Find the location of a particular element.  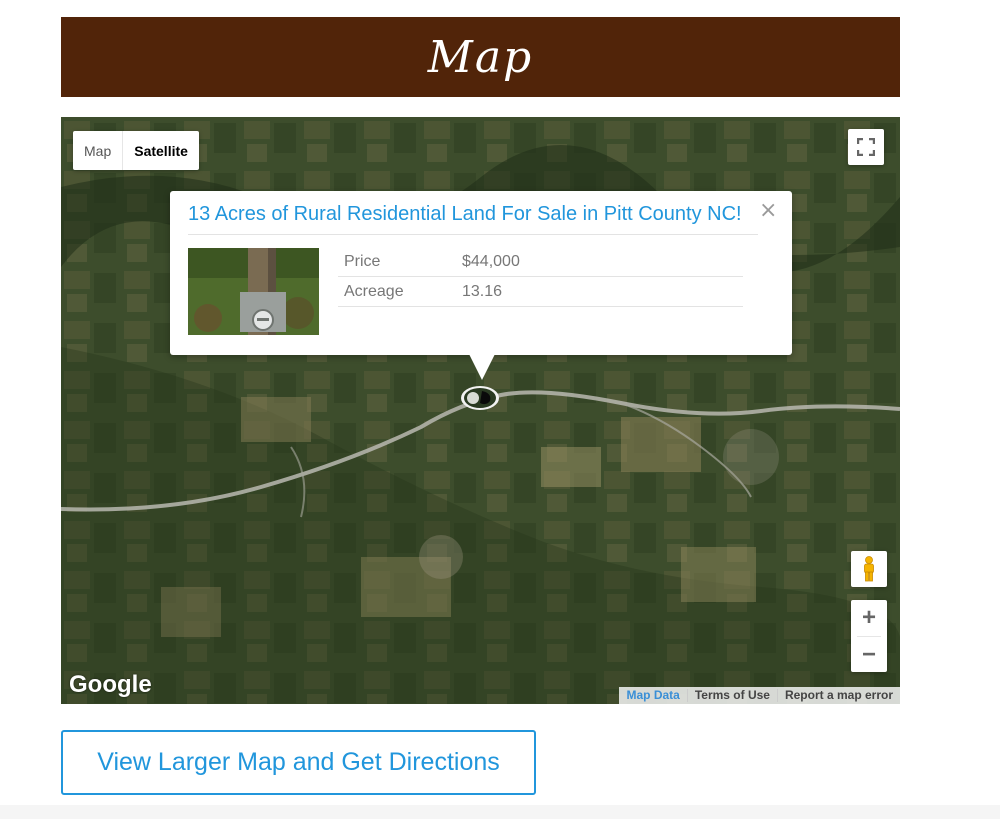

detail-value: $44,000 is located at coordinates (491, 261).